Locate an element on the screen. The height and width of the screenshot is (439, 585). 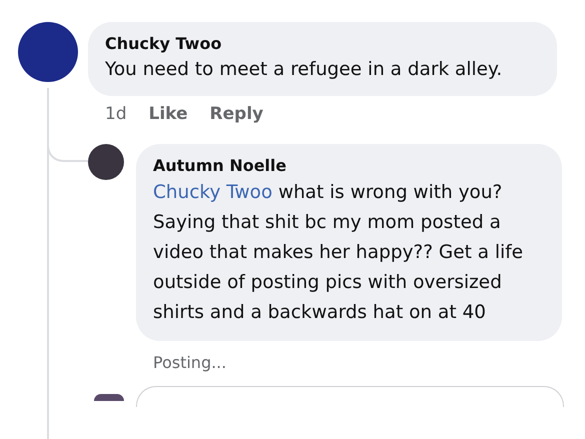
comment-text: You need to meet a refugee in a dark alley. is located at coordinates (304, 70).